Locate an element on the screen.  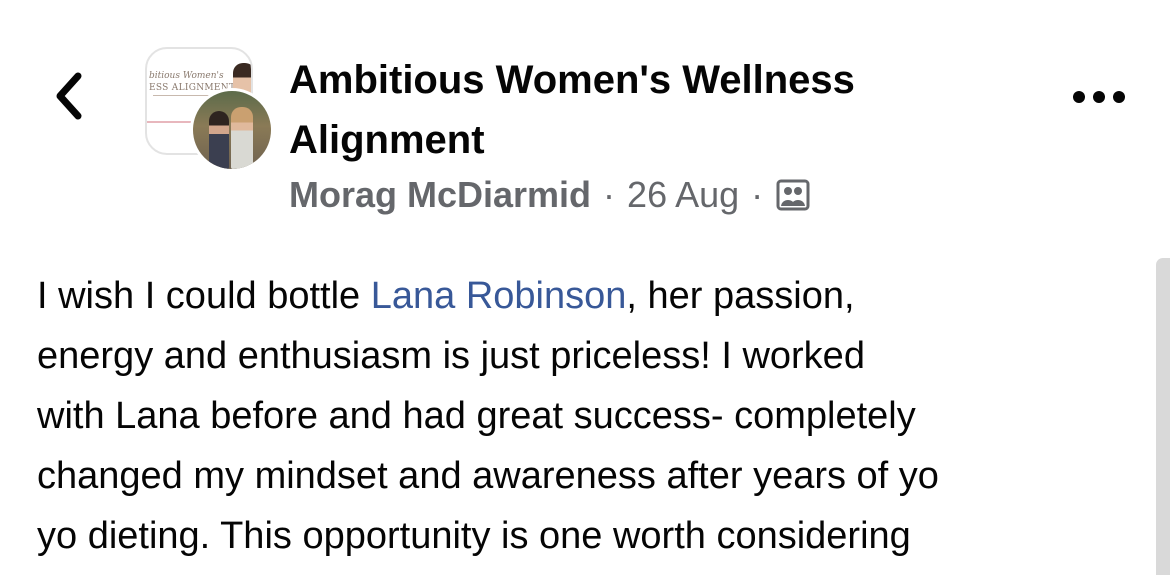
avatar-person-right is located at coordinates (242, 138).